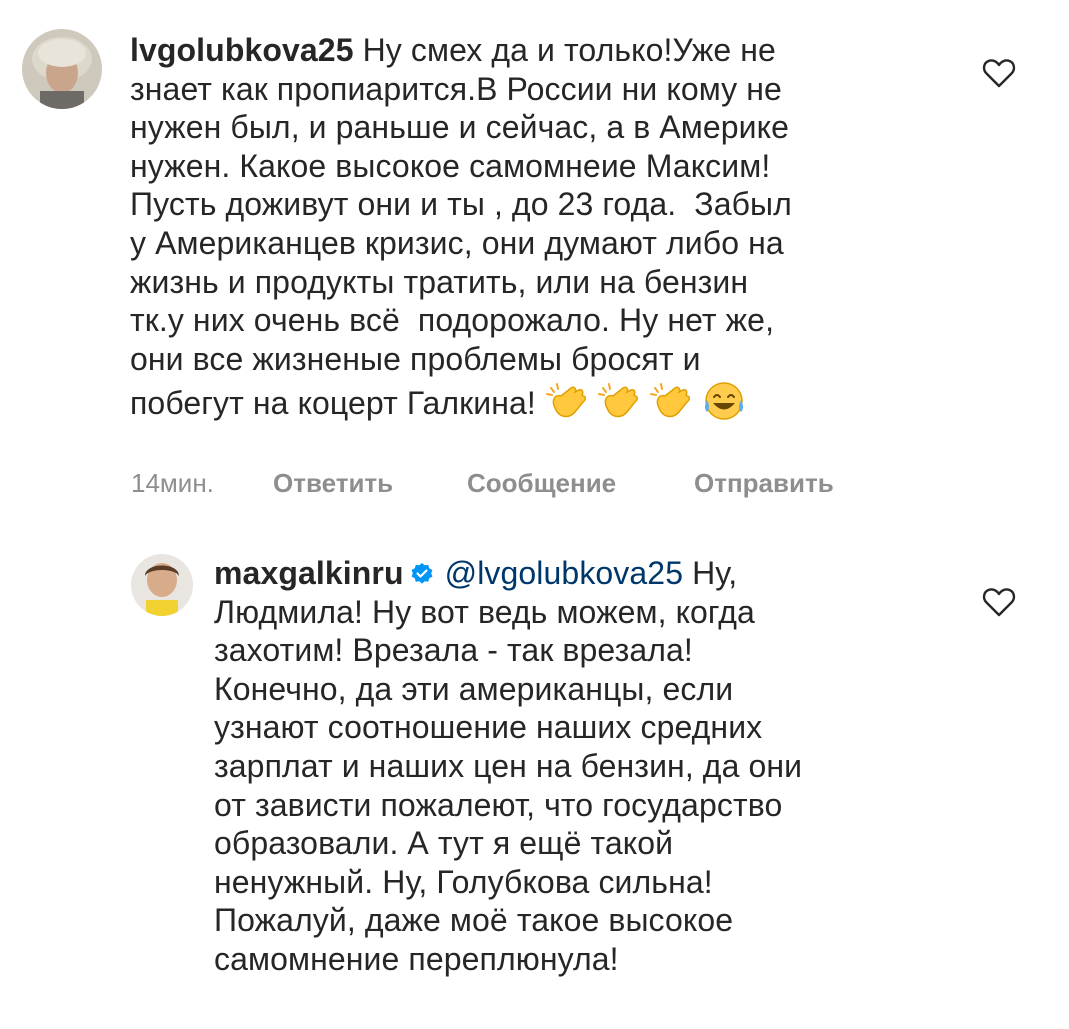  What do you see at coordinates (439, 281) in the screenshot?
I see `comment-text-line: жизнь и продукты тратить, или на бензин` at bounding box center [439, 281].